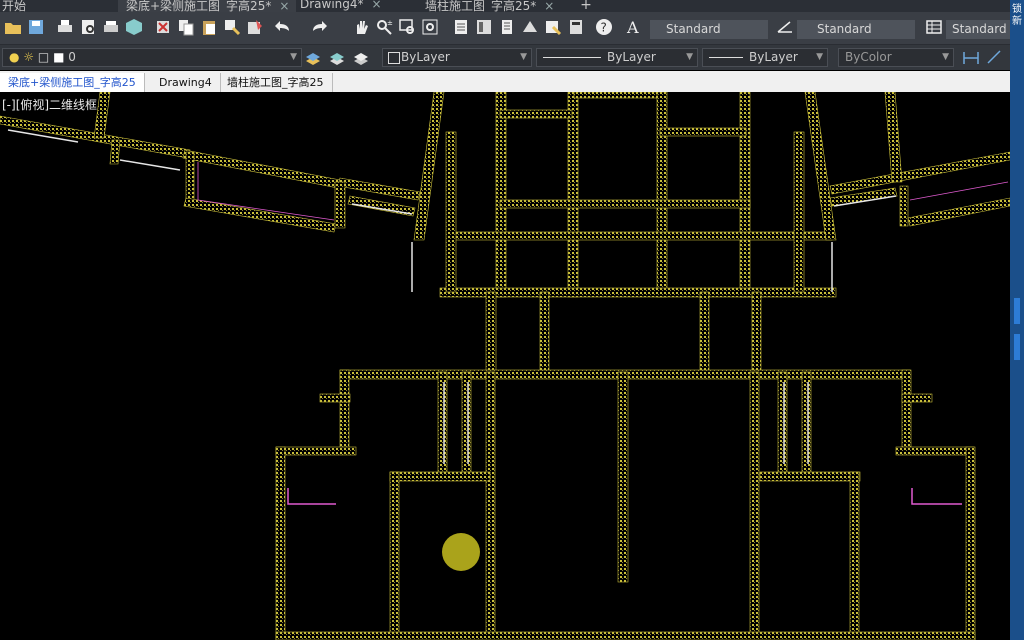  Describe the element at coordinates (726, 57) in the screenshot. I see `lineweight-preview` at that location.